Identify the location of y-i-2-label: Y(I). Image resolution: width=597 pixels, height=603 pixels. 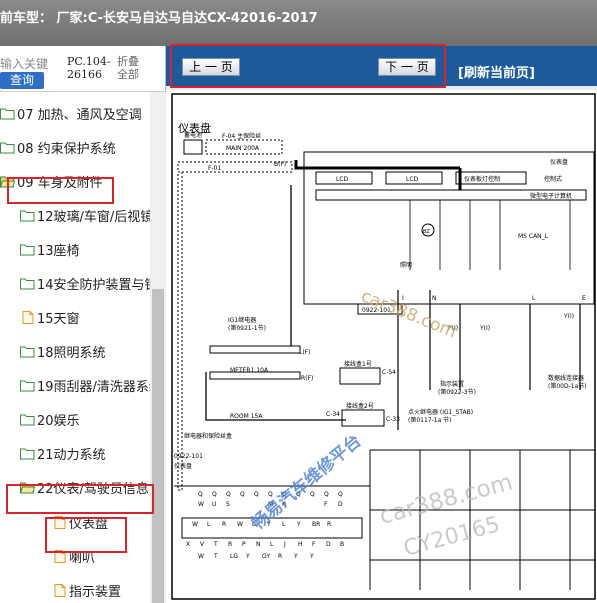
(568, 316).